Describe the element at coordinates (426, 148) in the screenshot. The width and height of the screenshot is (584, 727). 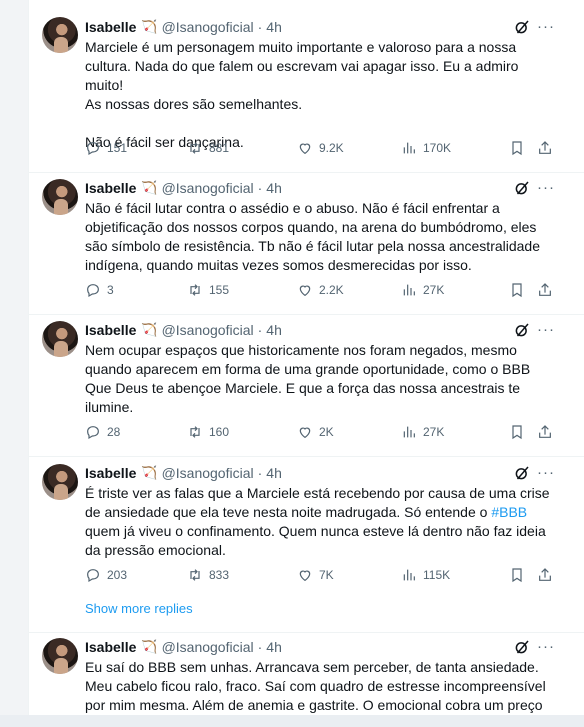
I see `views-button: 170K` at that location.